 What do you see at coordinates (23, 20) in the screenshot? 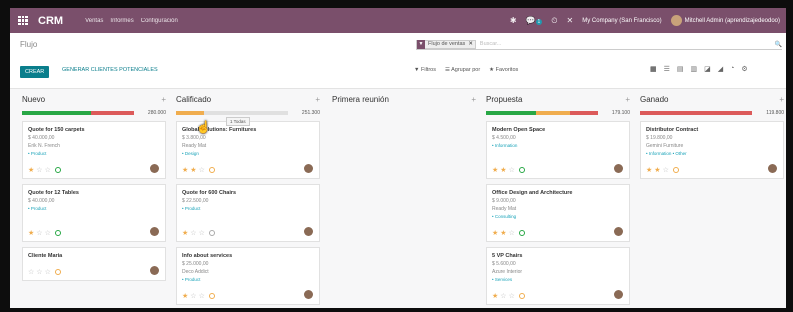
I see `apps-menu-icon` at bounding box center [23, 20].